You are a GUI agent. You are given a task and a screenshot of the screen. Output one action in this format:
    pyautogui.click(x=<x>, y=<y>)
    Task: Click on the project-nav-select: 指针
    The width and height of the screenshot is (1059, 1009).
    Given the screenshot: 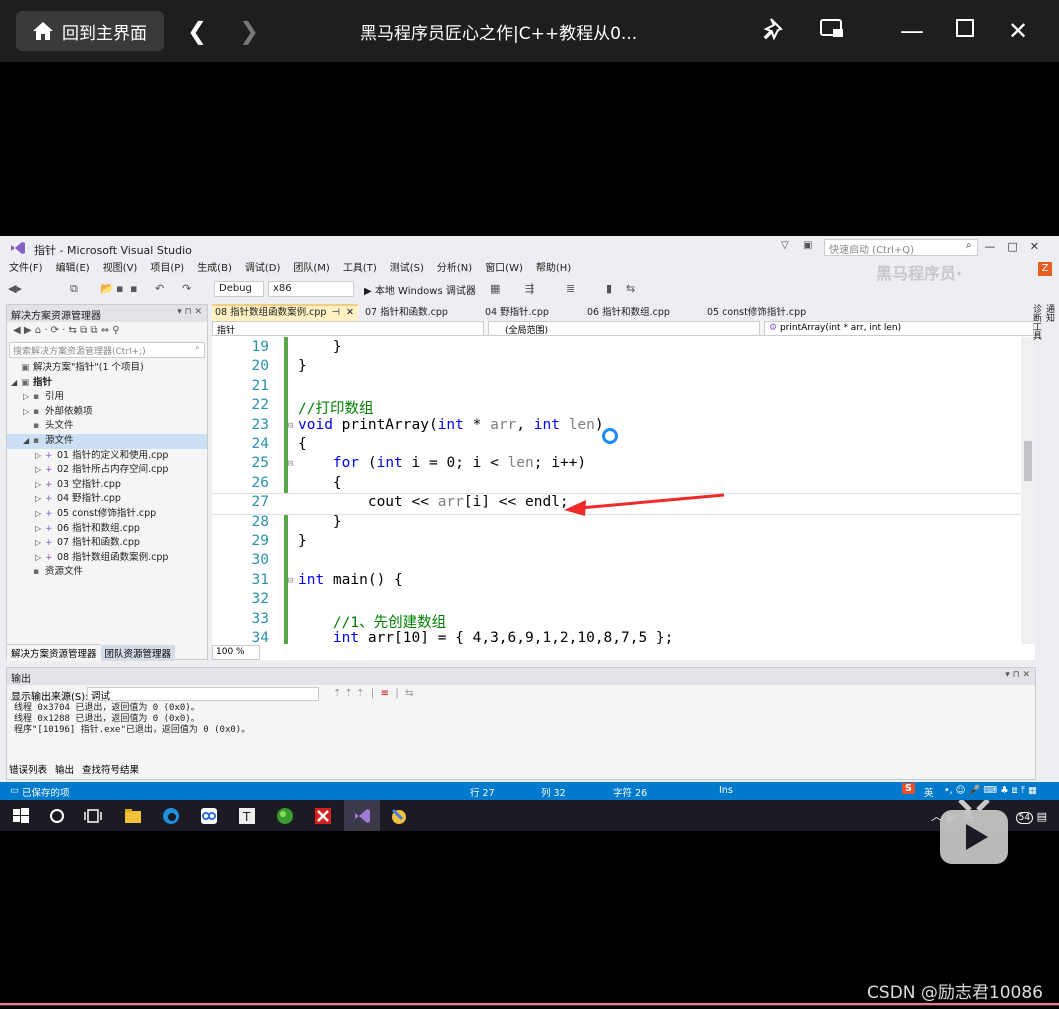 What is the action you would take?
    pyautogui.click(x=348, y=328)
    